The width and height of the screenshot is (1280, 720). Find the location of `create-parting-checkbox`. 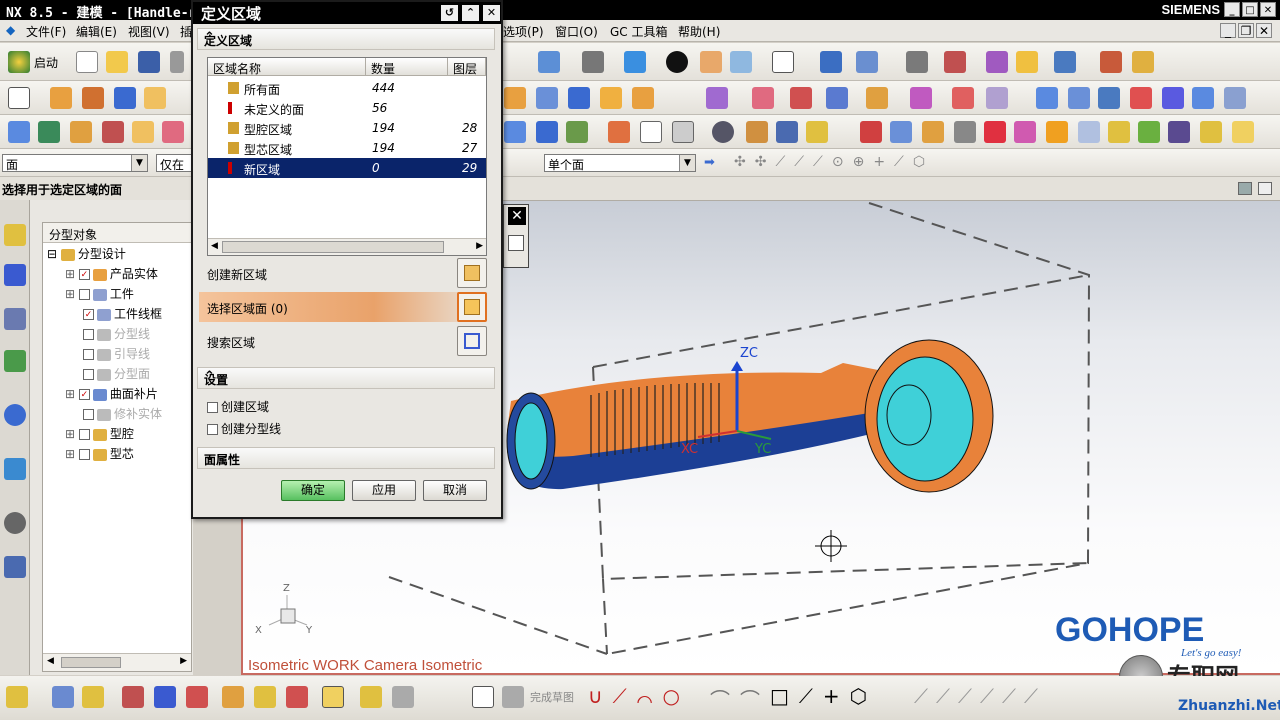

create-parting-checkbox is located at coordinates (212, 429).